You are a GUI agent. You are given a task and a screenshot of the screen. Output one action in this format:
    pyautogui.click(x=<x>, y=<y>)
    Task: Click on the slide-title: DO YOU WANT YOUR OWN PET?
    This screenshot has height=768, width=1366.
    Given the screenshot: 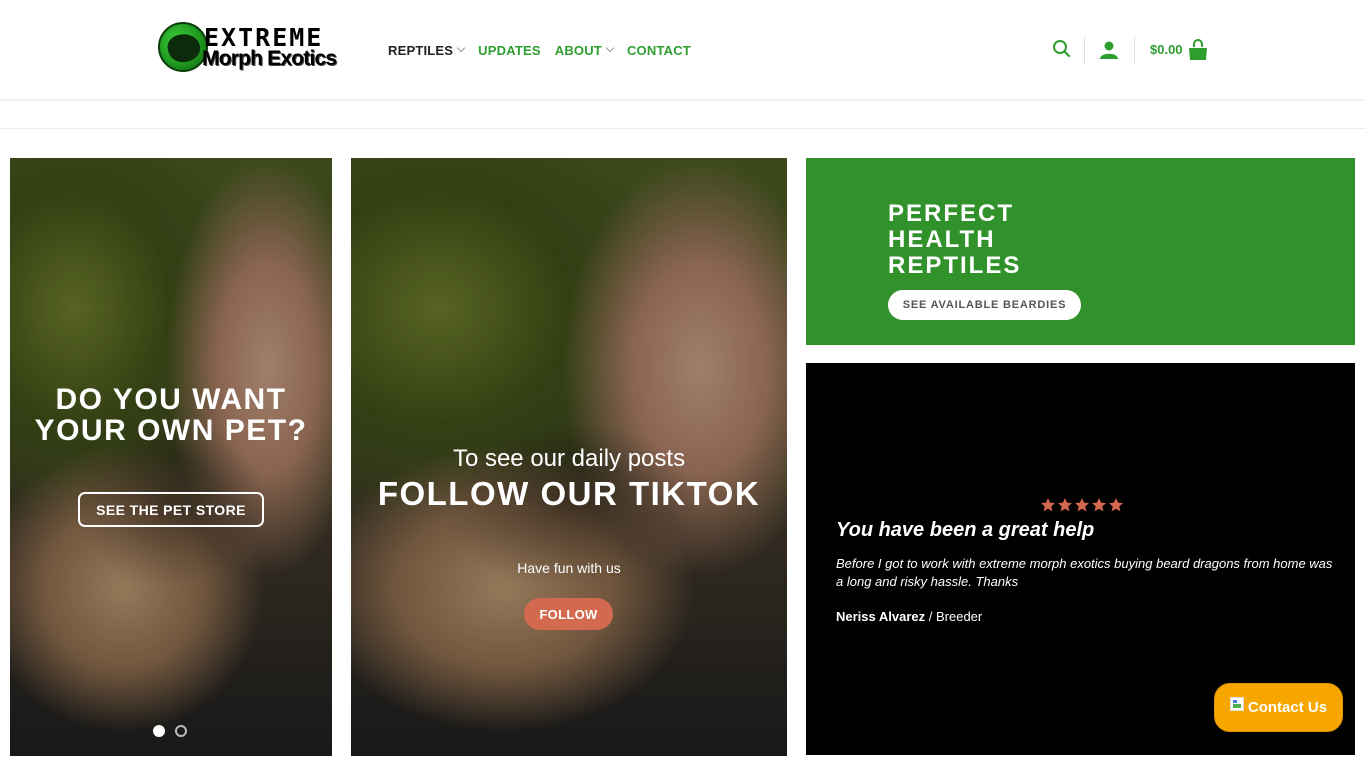 What is the action you would take?
    pyautogui.click(x=171, y=415)
    